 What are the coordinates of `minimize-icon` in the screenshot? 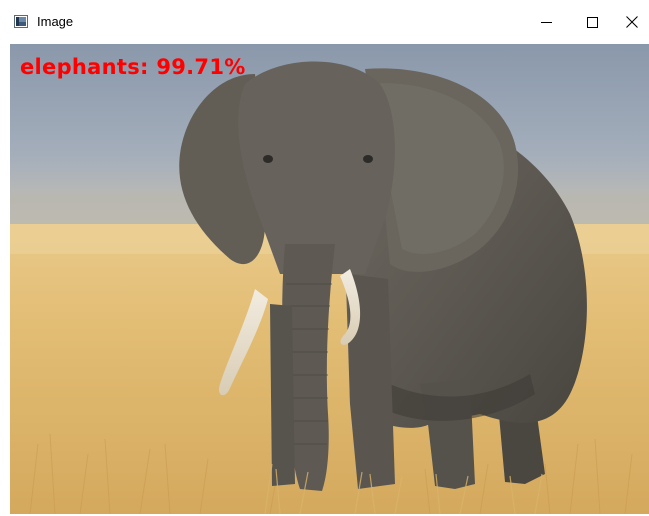 It's located at (546, 22).